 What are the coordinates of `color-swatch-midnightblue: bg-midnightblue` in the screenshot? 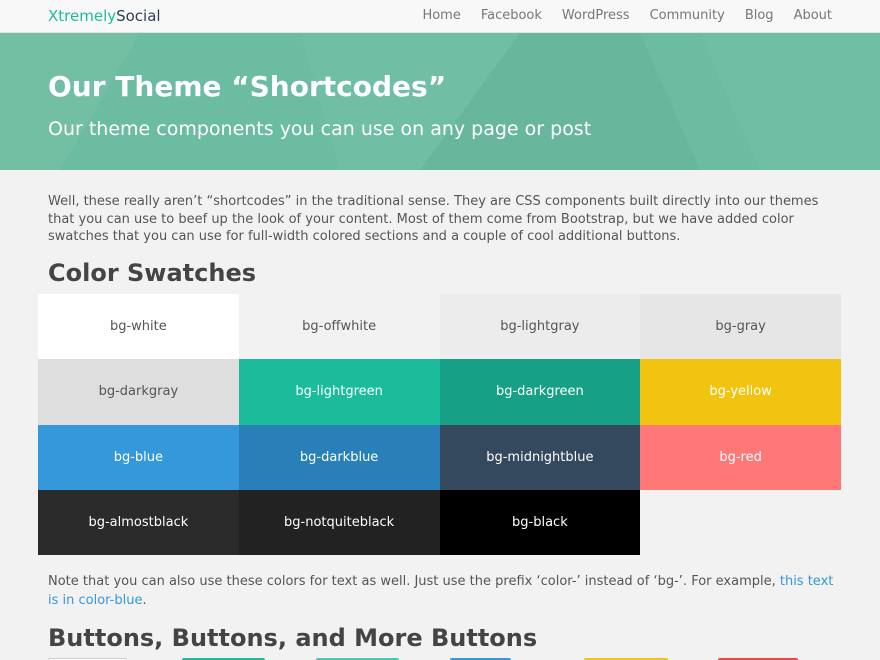 It's located at (540, 457).